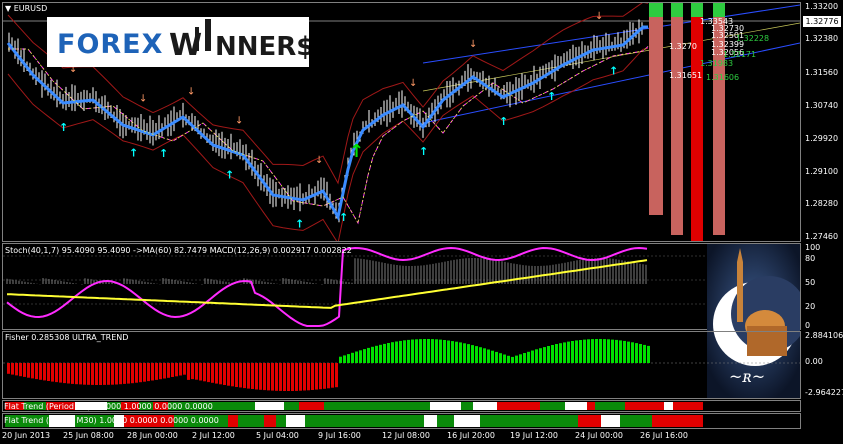  Describe the element at coordinates (208, 35) in the screenshot. I see `logo-candle-icon` at that location.